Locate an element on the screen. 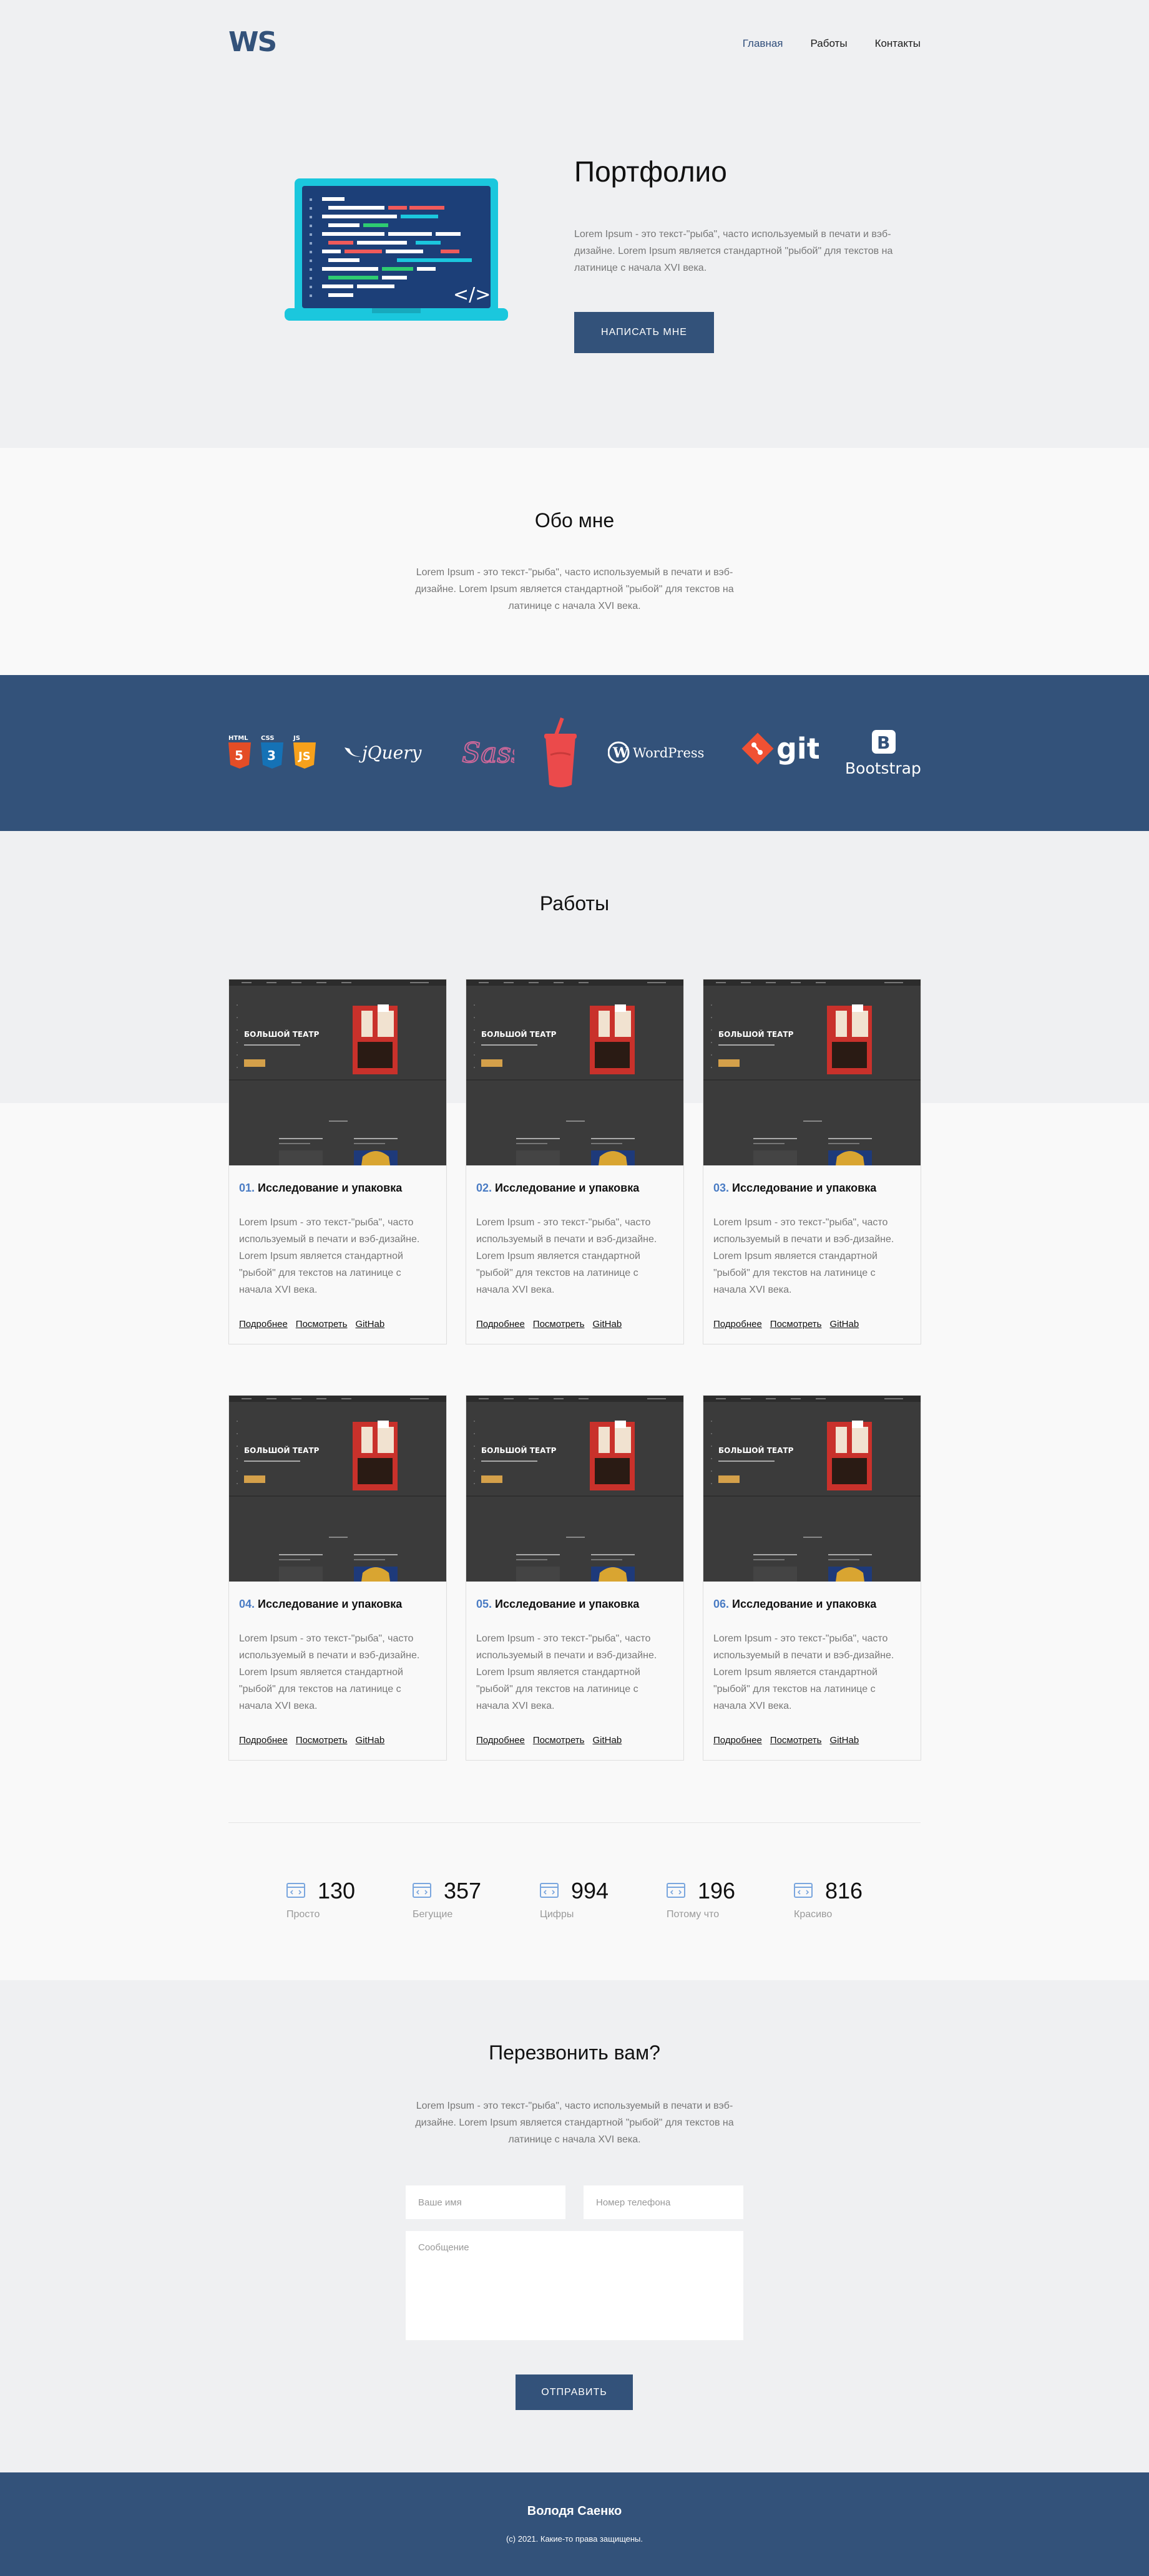 The height and width of the screenshot is (2576, 1149). bootstrap-logo: B Bootstrap is located at coordinates (883, 754).